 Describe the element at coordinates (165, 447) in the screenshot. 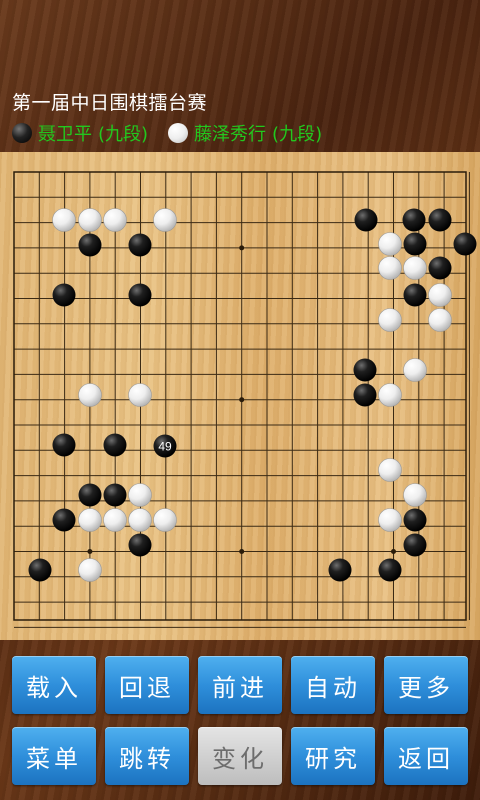

I see `move-number-label: 49` at that location.